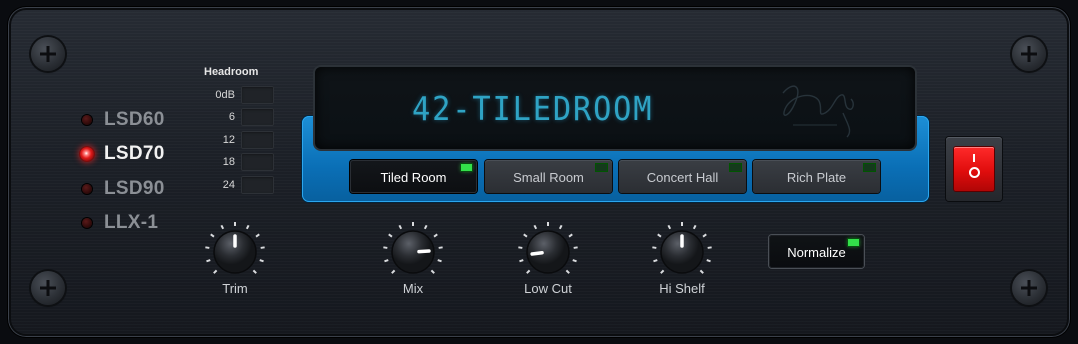  I want to click on hi-shelf-knob-label: Hi Shelf, so click(682, 288).